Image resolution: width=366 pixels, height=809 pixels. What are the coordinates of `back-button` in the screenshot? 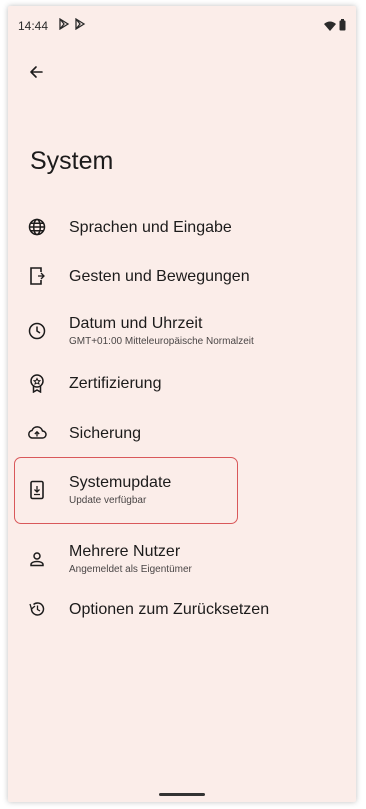 It's located at (36, 74).